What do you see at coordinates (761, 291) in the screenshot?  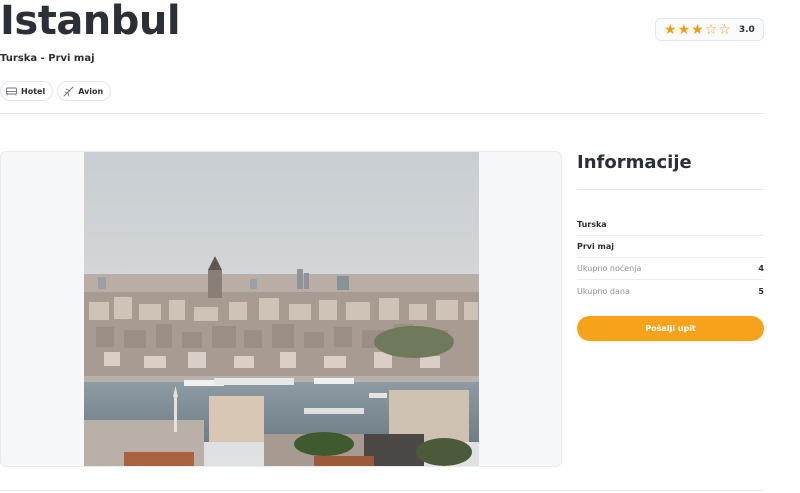 I see `info-row-value: 5` at bounding box center [761, 291].